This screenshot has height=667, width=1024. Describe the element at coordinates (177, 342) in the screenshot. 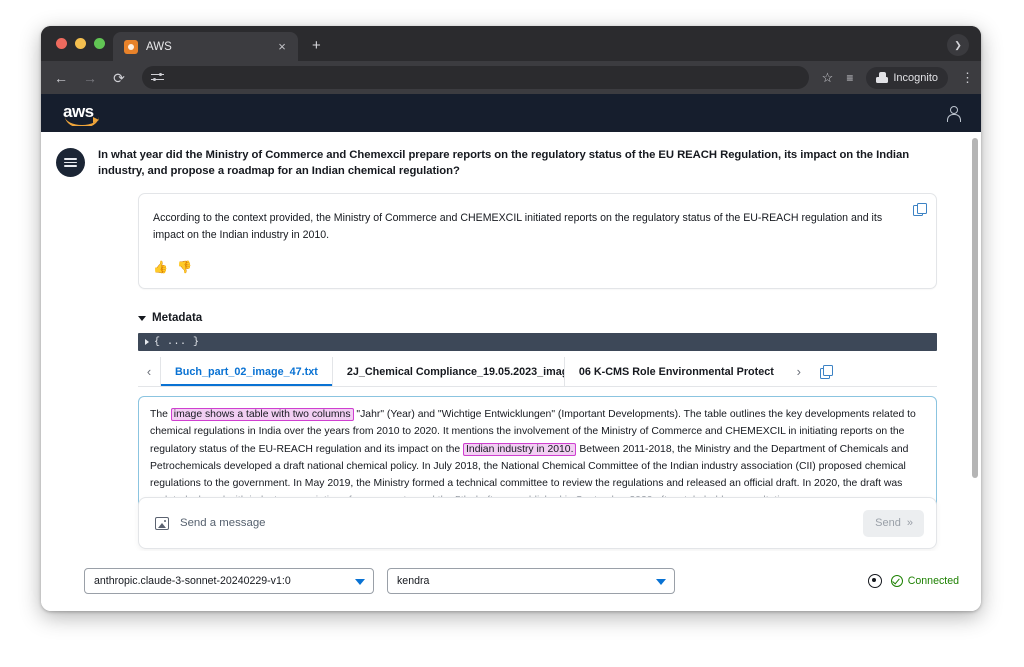

I see `json-collapsed-label: { ... }` at that location.